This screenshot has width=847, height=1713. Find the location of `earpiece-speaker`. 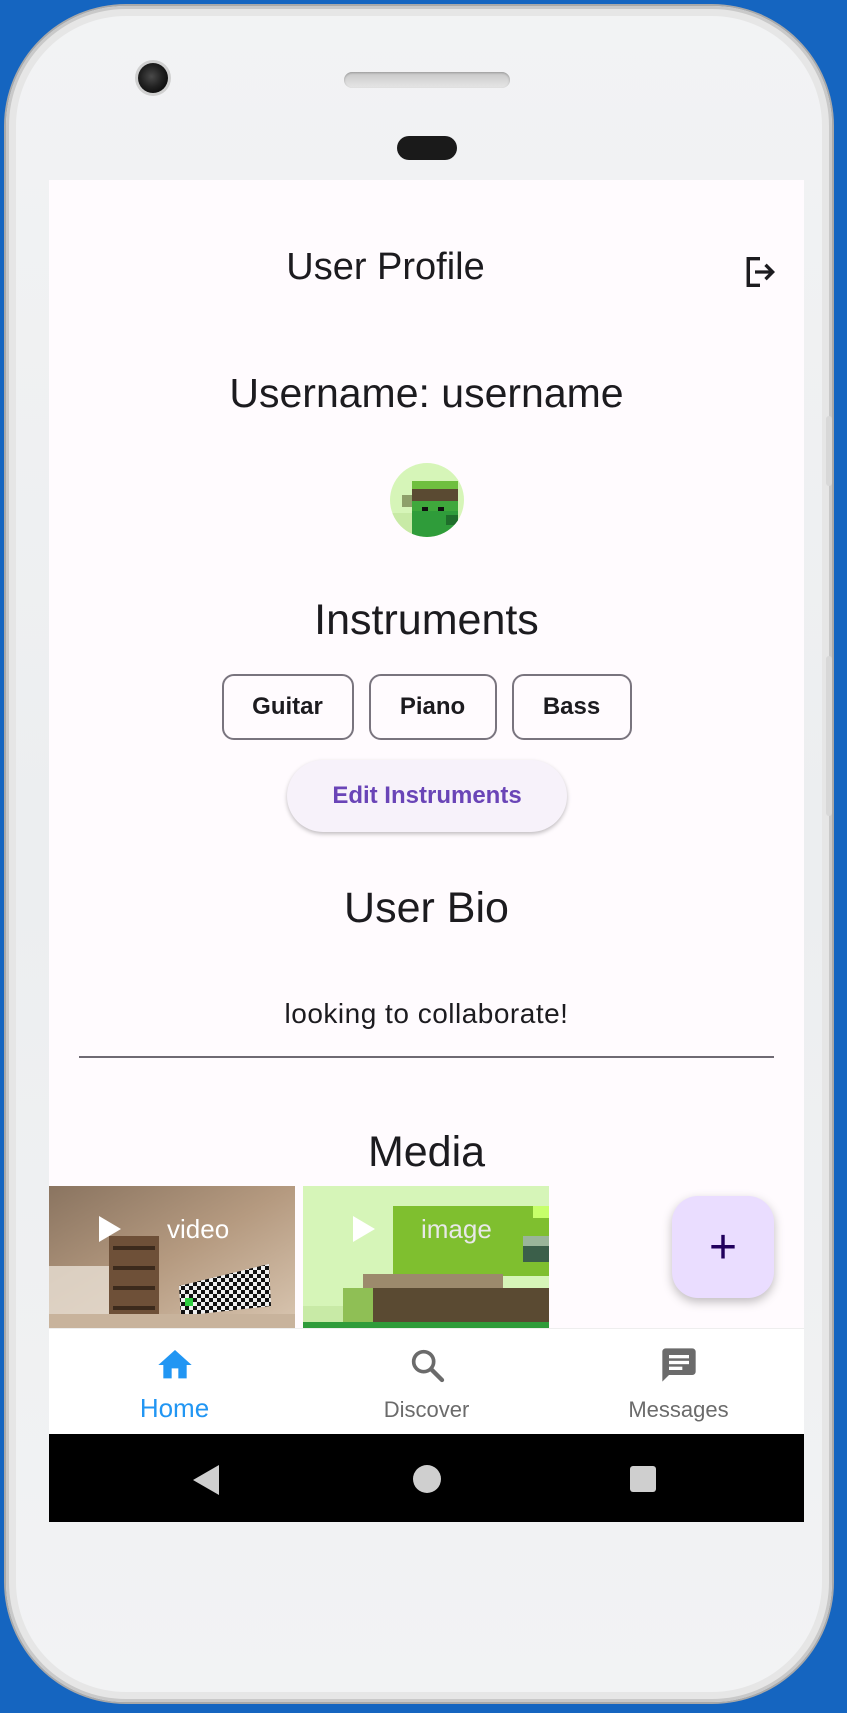

earpiece-speaker is located at coordinates (427, 80).